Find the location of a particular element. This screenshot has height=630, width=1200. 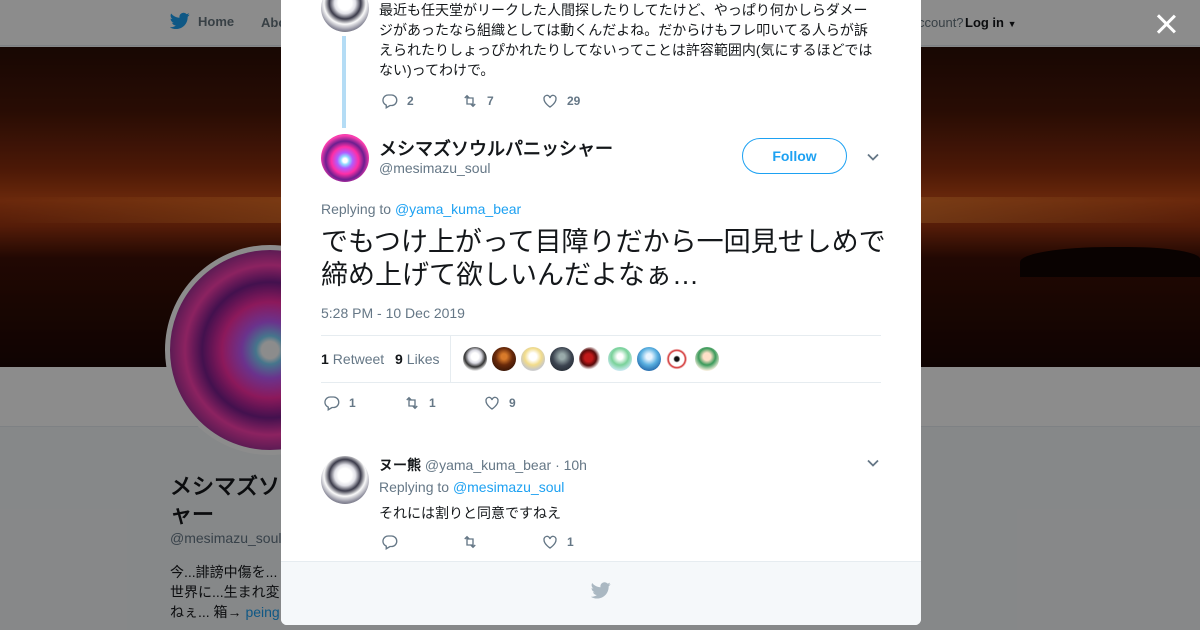

replying-to: Replying to @yama_kuma_bear is located at coordinates (421, 209).